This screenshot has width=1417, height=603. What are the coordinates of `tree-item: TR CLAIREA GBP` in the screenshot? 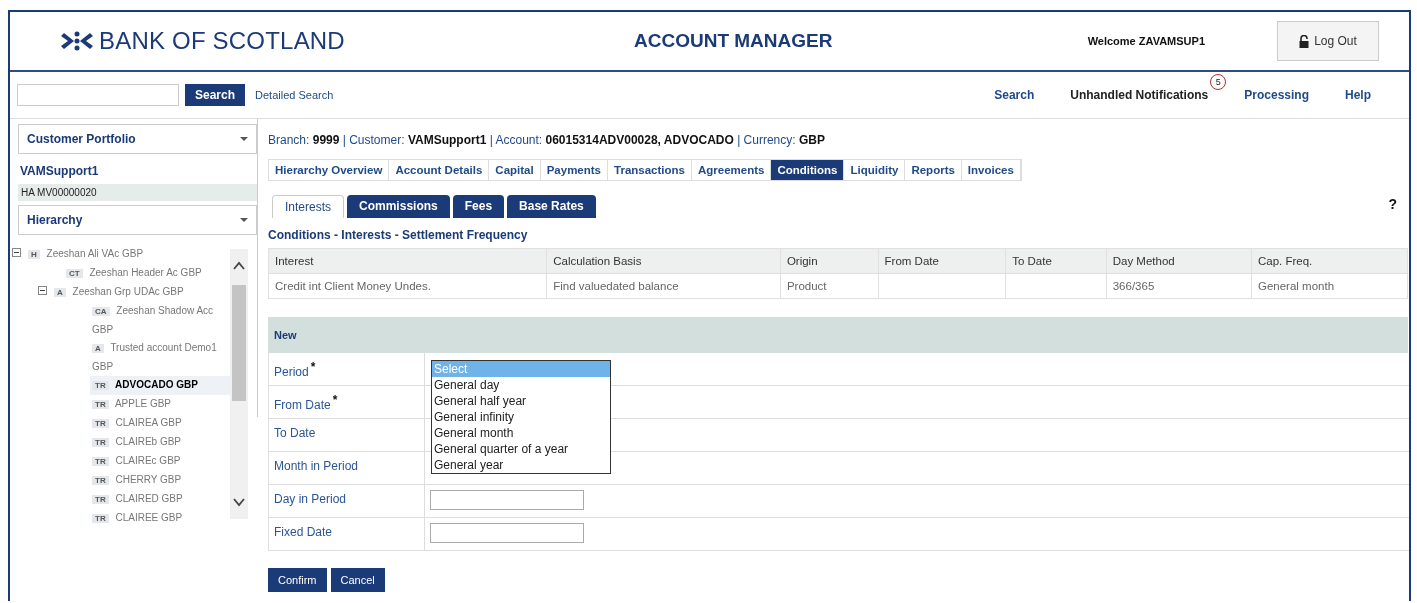 It's located at (160, 423).